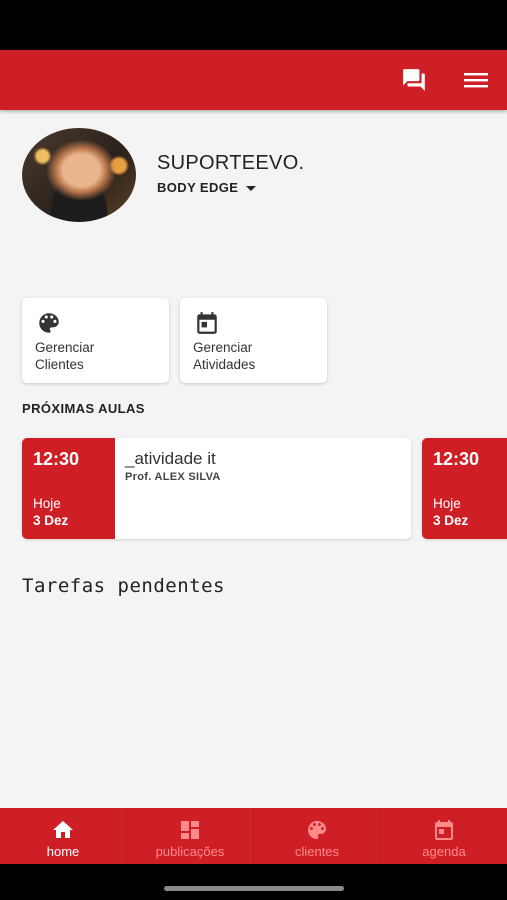 This screenshot has width=507, height=900. What do you see at coordinates (63, 851) in the screenshot?
I see `nav-label: home` at bounding box center [63, 851].